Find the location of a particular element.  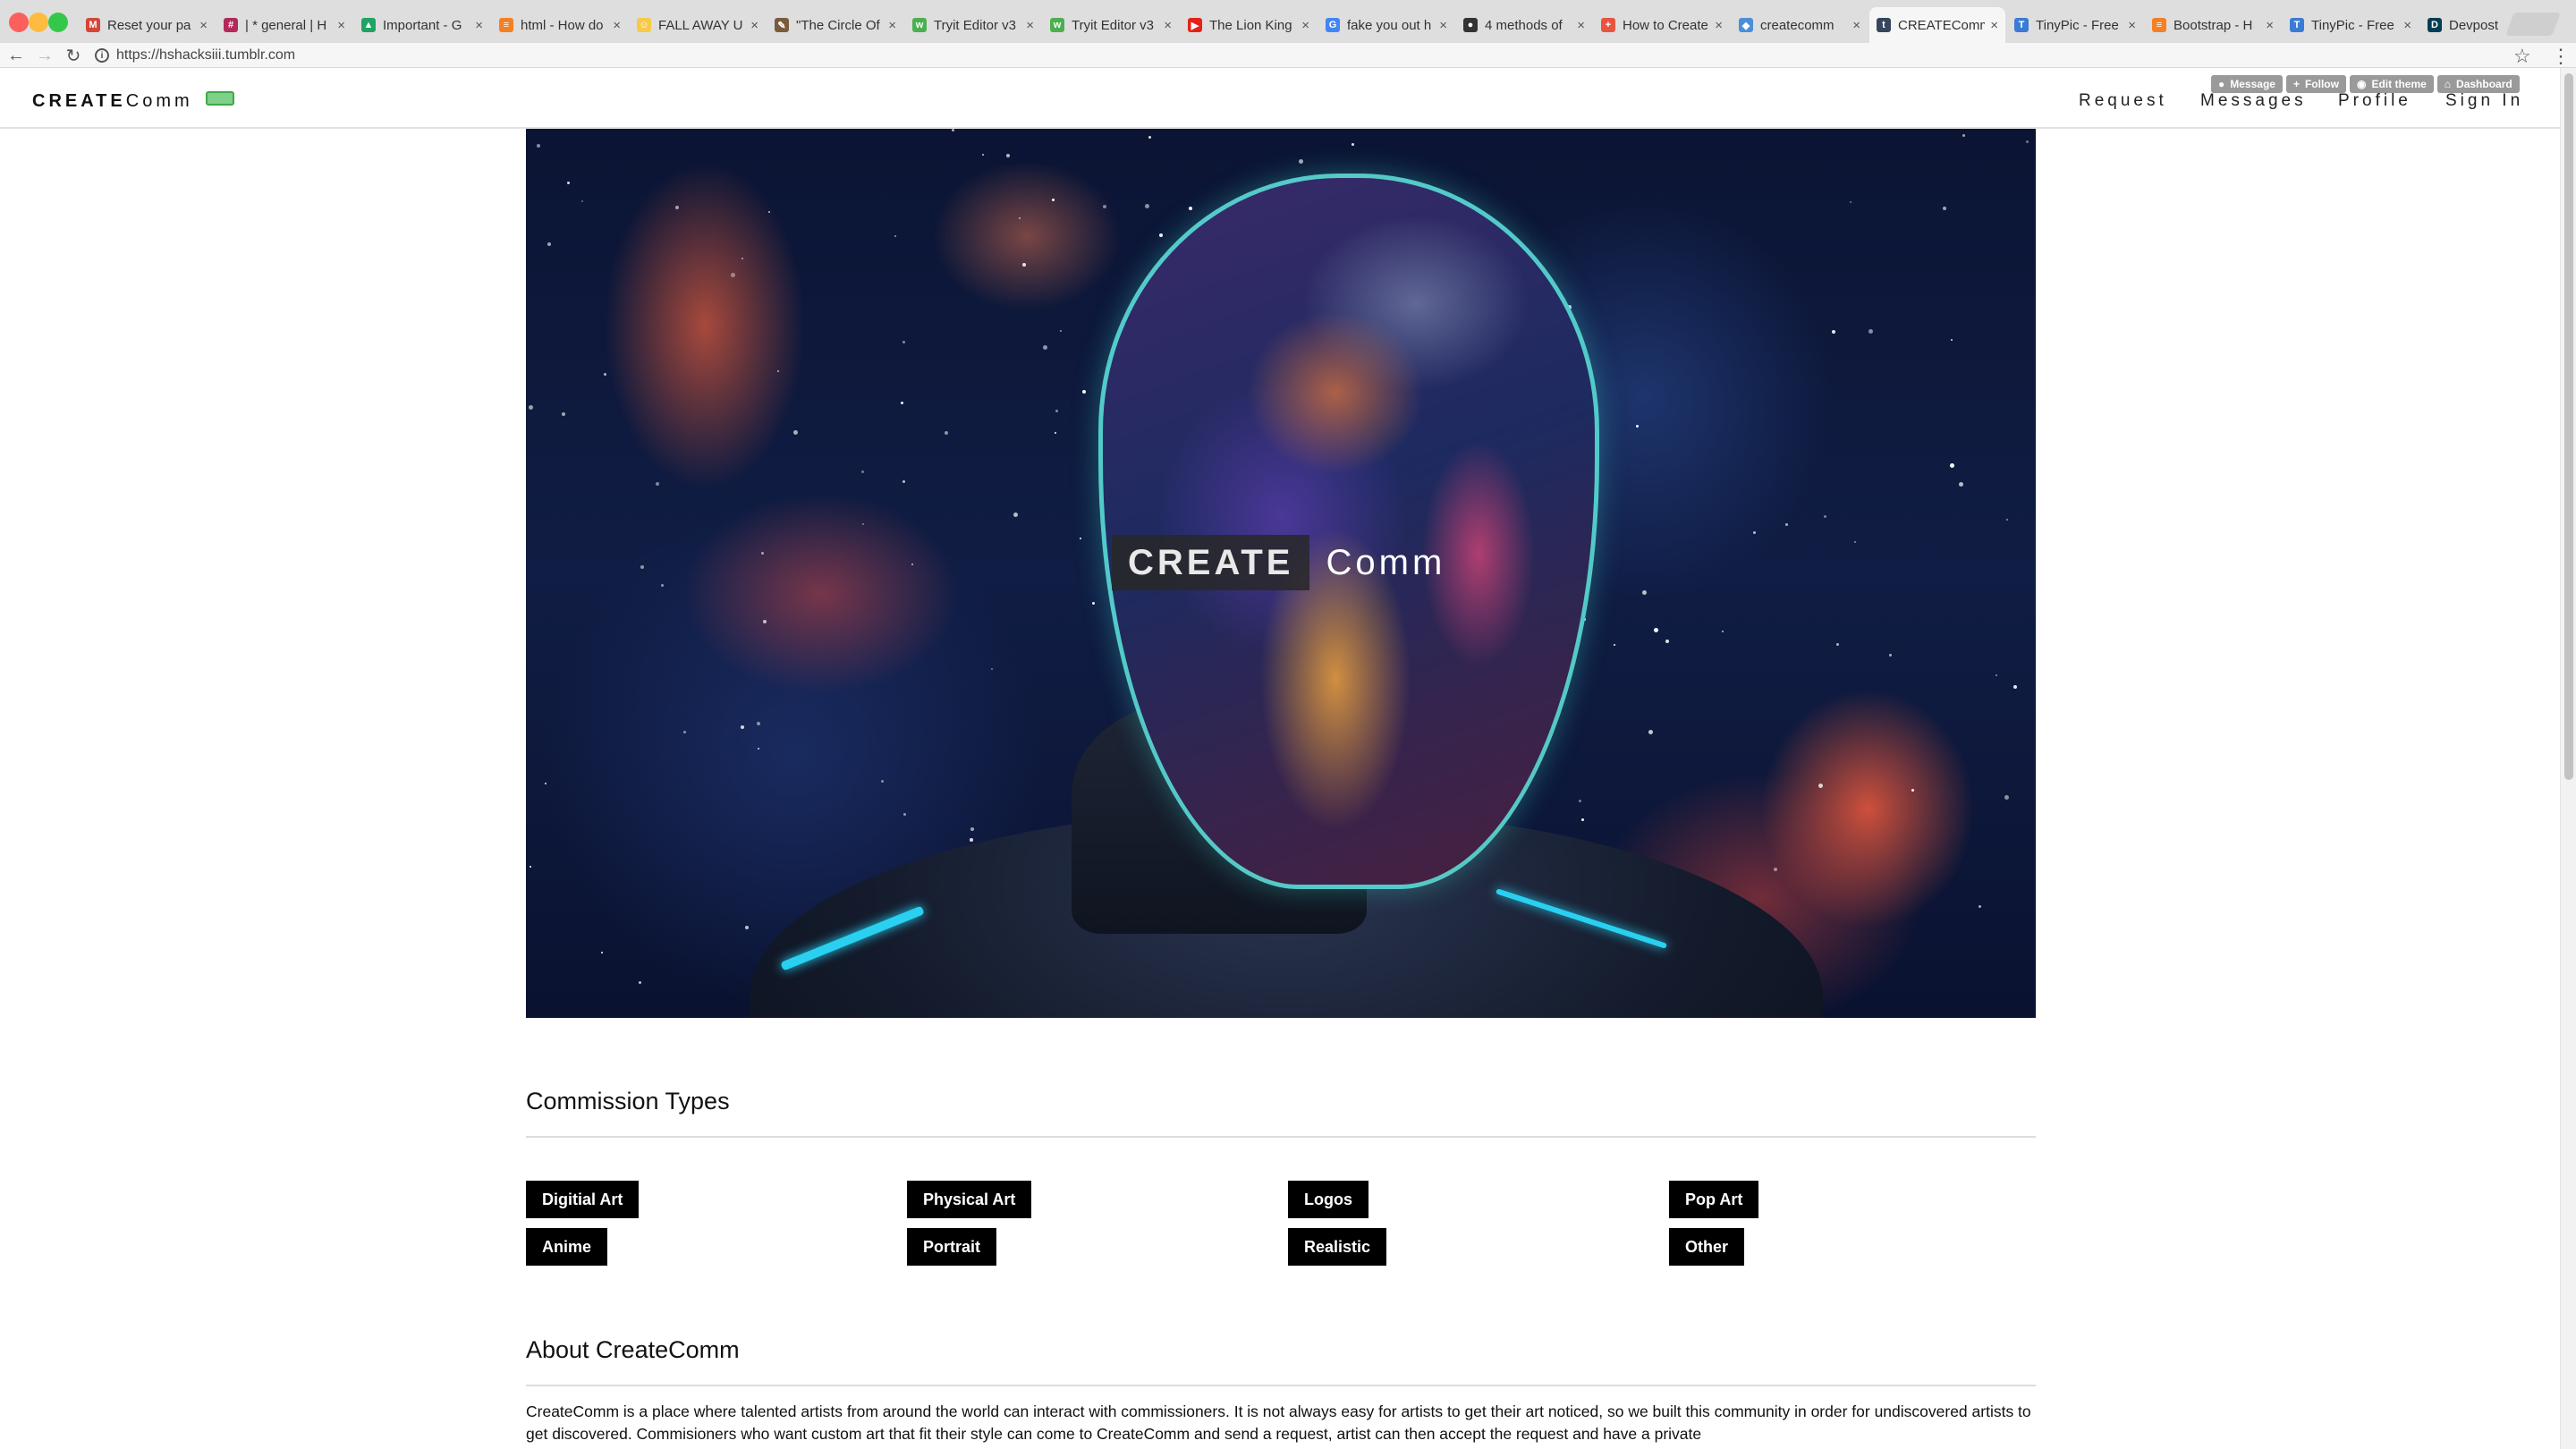

tag-physical-art: Physical Art is located at coordinates (969, 1199).